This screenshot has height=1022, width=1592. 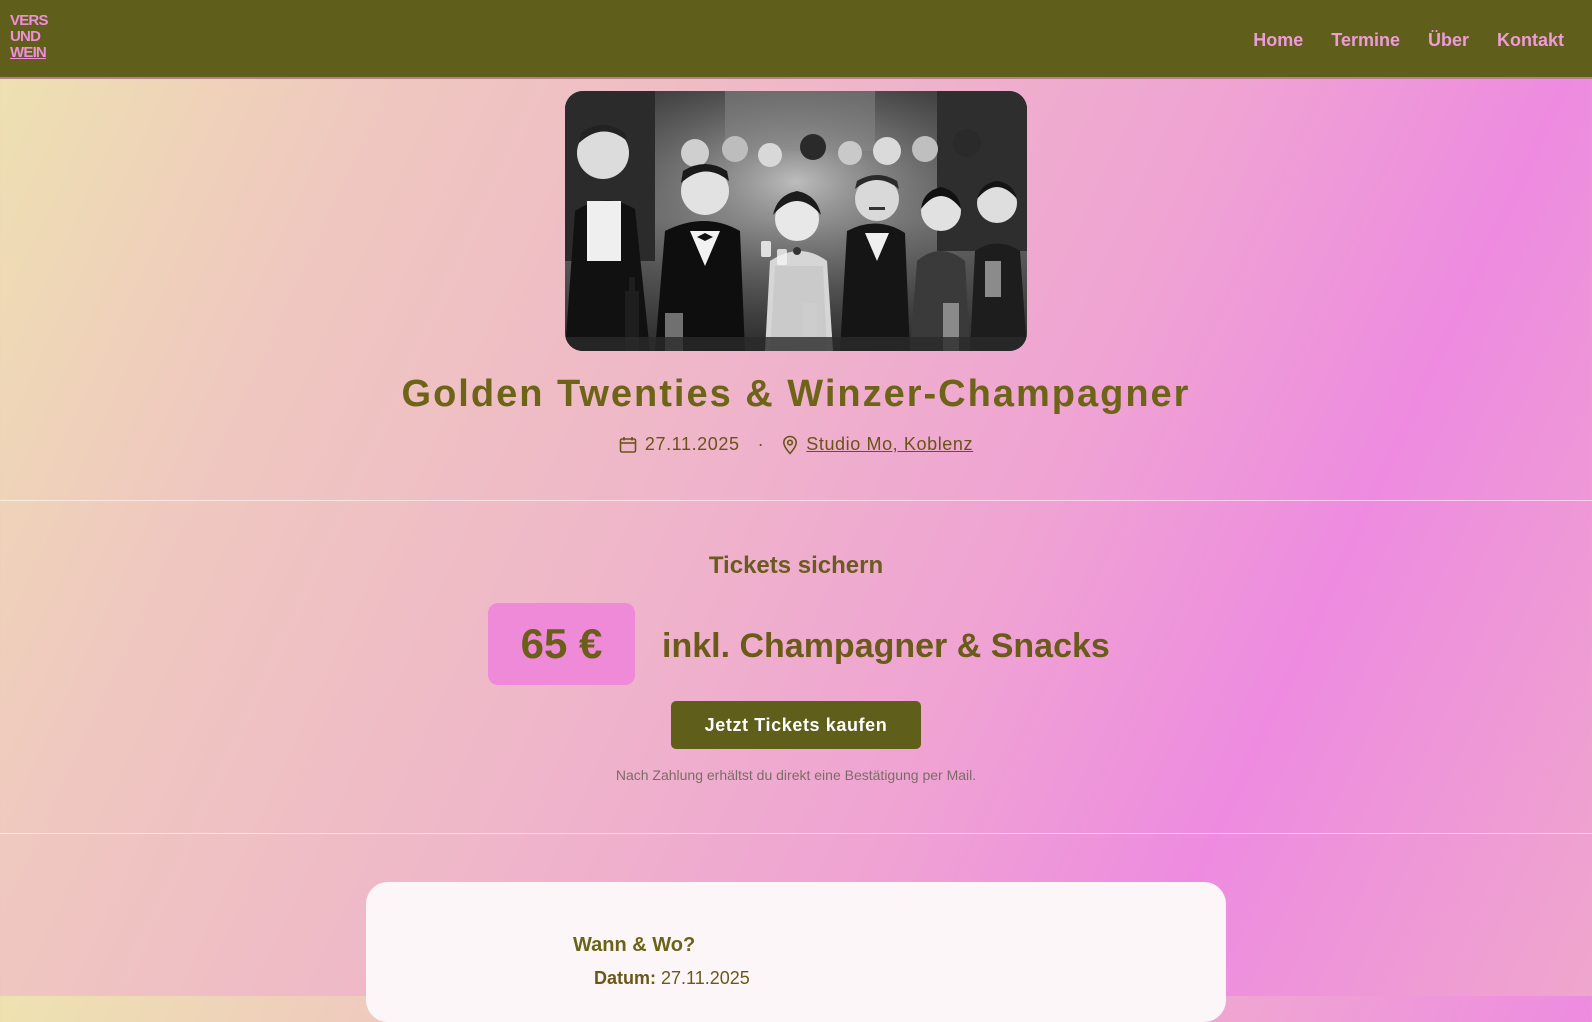 I want to click on ticket-price-note: inkl. Champagner & Snacks, so click(x=886, y=646).